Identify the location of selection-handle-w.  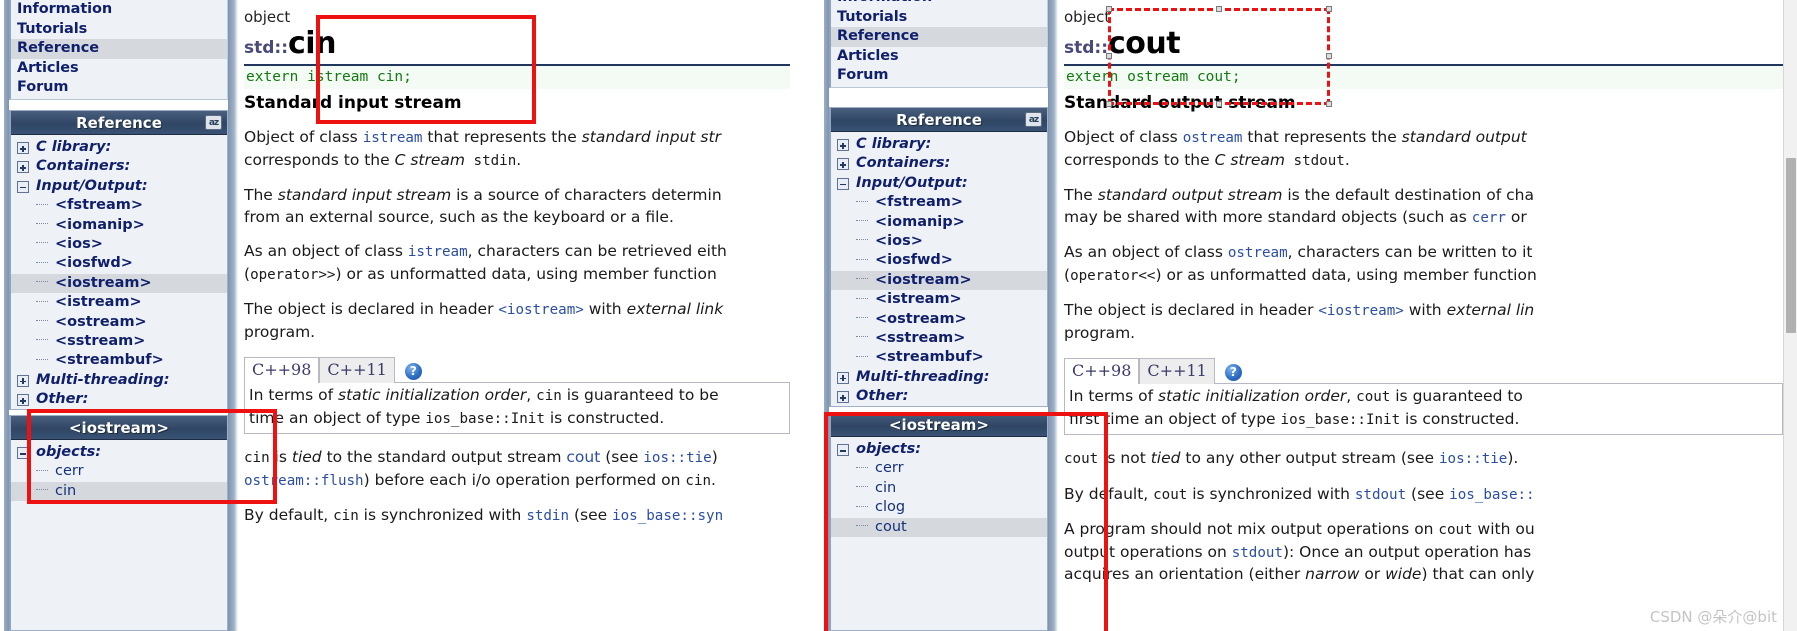
(1109, 56).